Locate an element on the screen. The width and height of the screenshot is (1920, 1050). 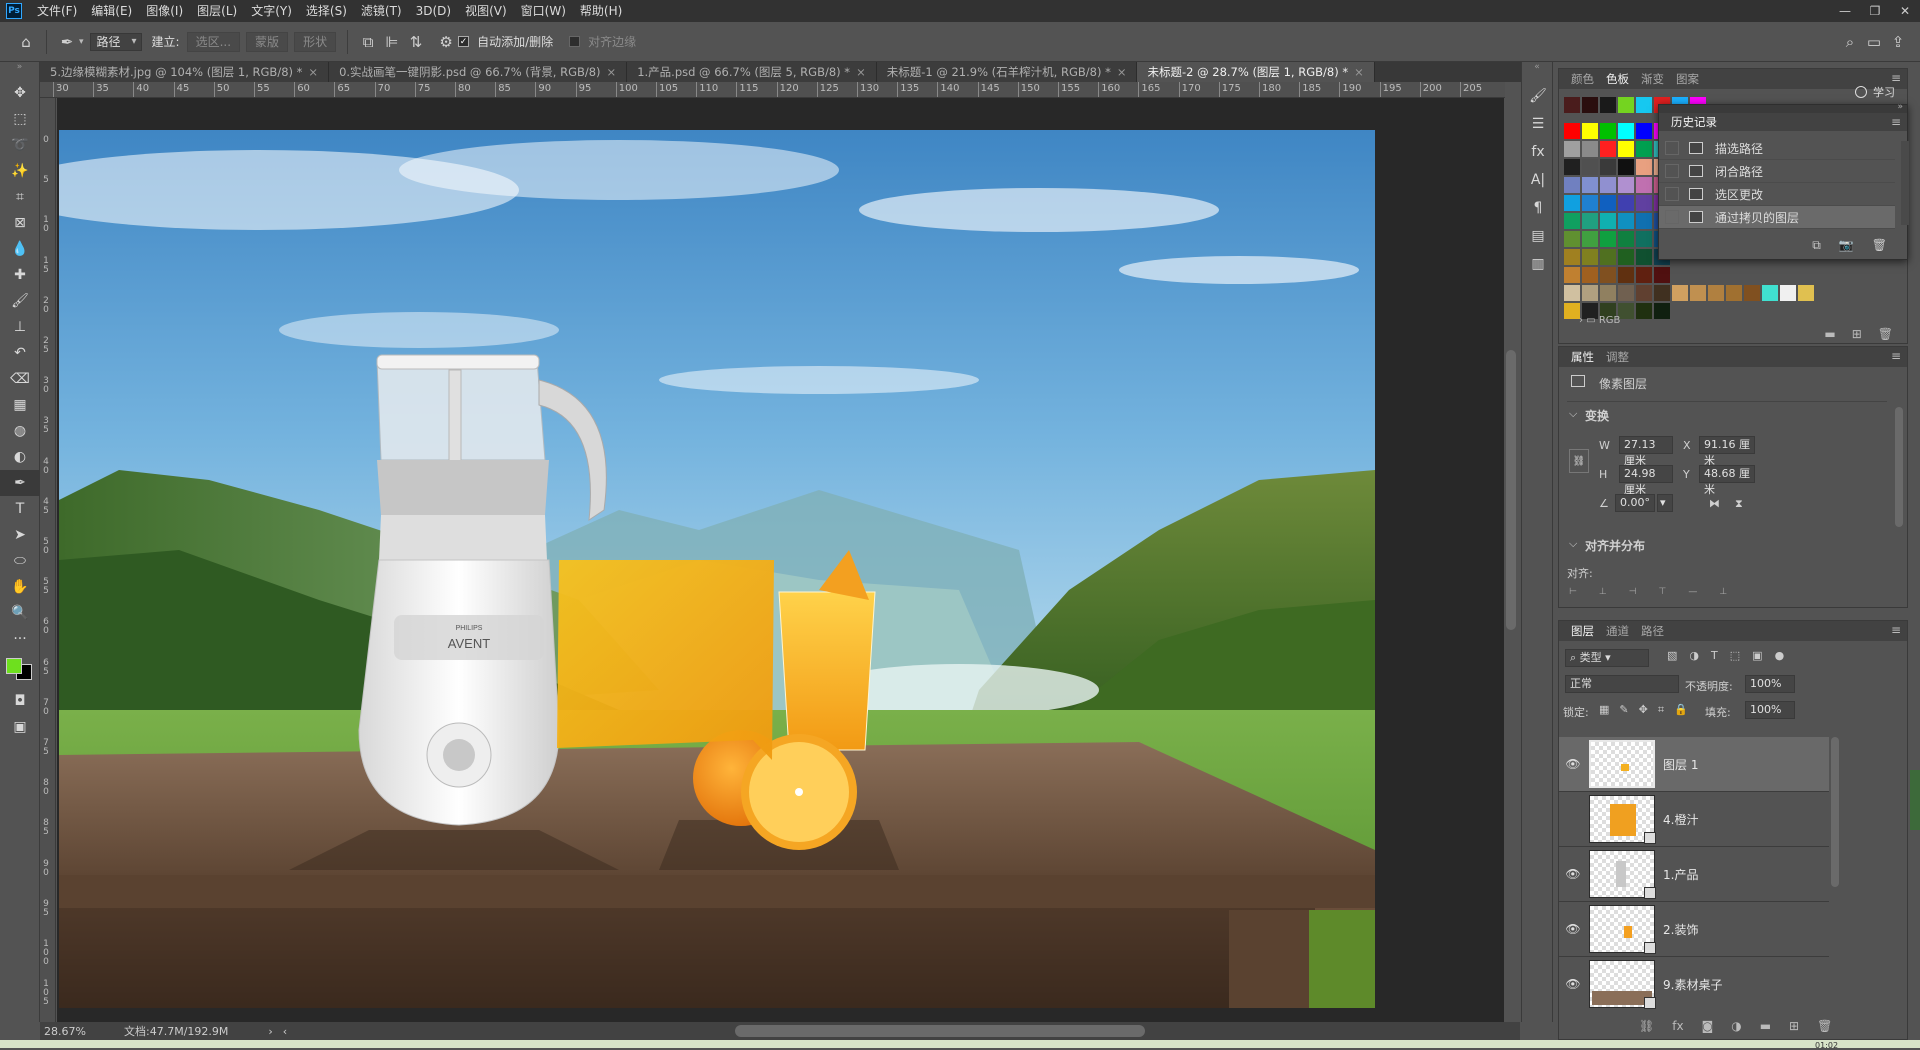
eraser-tool-icon: ⌫ is located at coordinates (20, 379).